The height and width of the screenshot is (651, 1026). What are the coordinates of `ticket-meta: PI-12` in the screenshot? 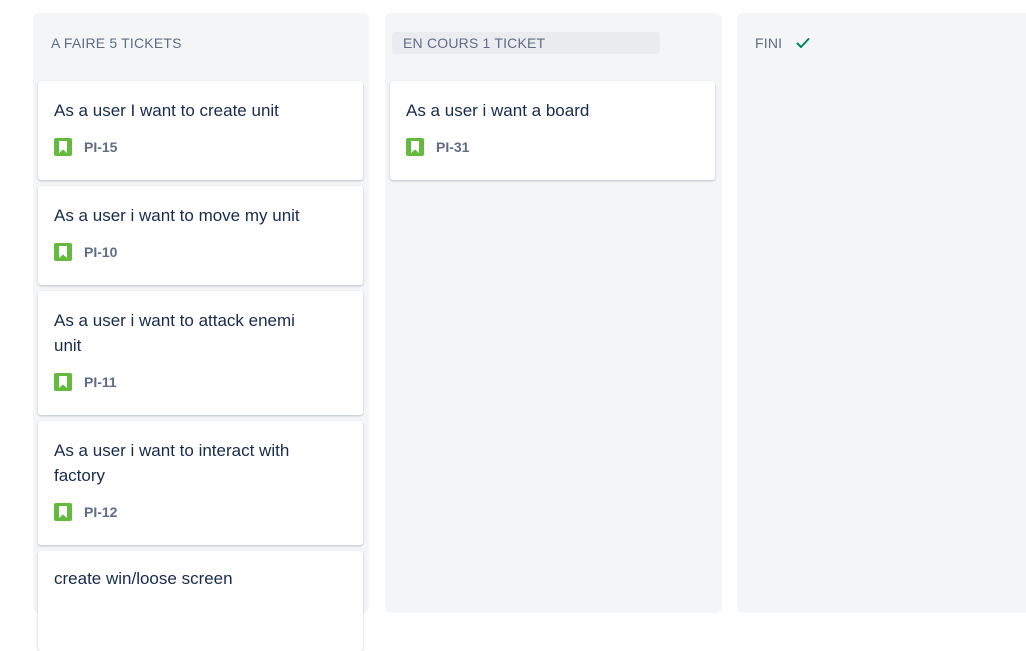 It's located at (85, 512).